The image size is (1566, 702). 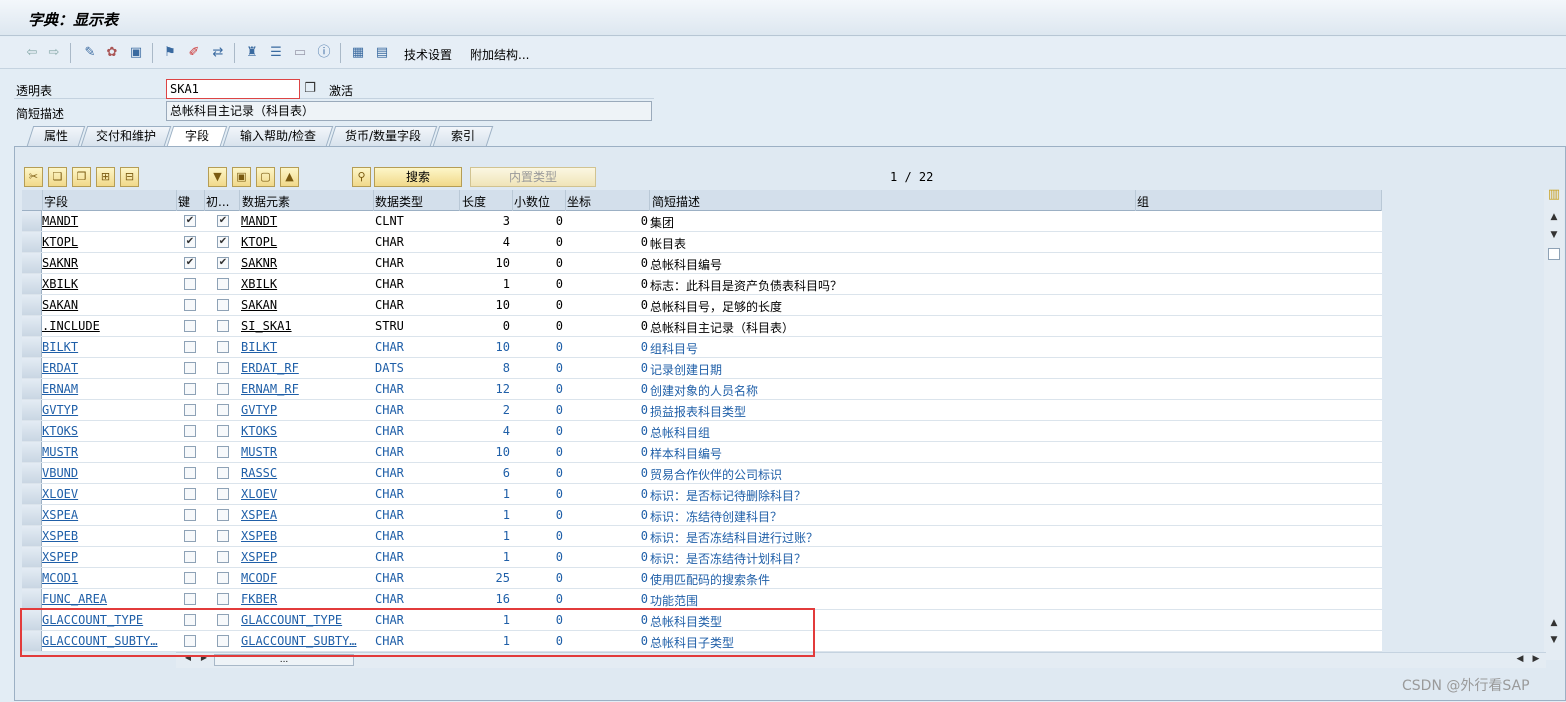 I want to click on table-row: BILKT BILKT CHAR 10 0 0 组科目号, so click(x=702, y=347).